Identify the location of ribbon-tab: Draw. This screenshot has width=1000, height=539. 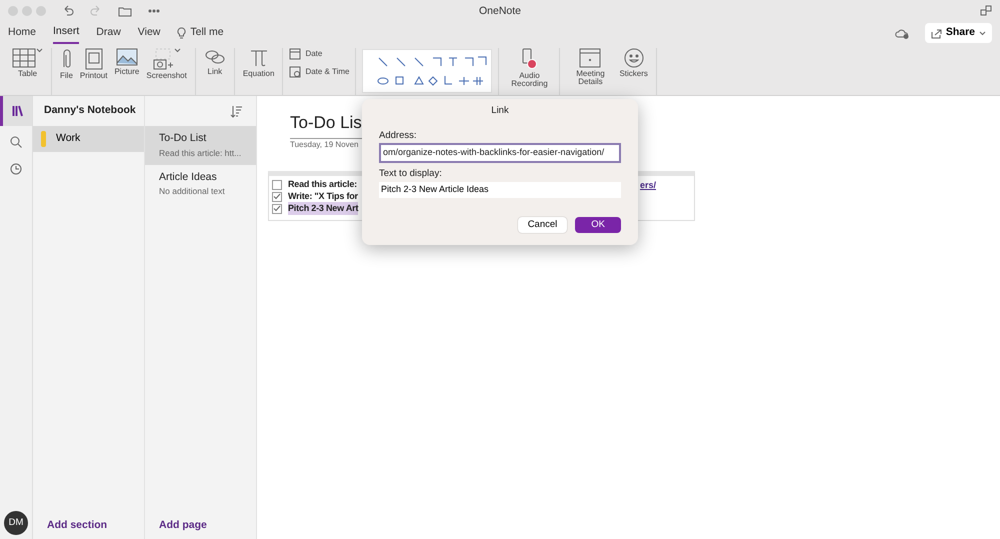
(108, 33).